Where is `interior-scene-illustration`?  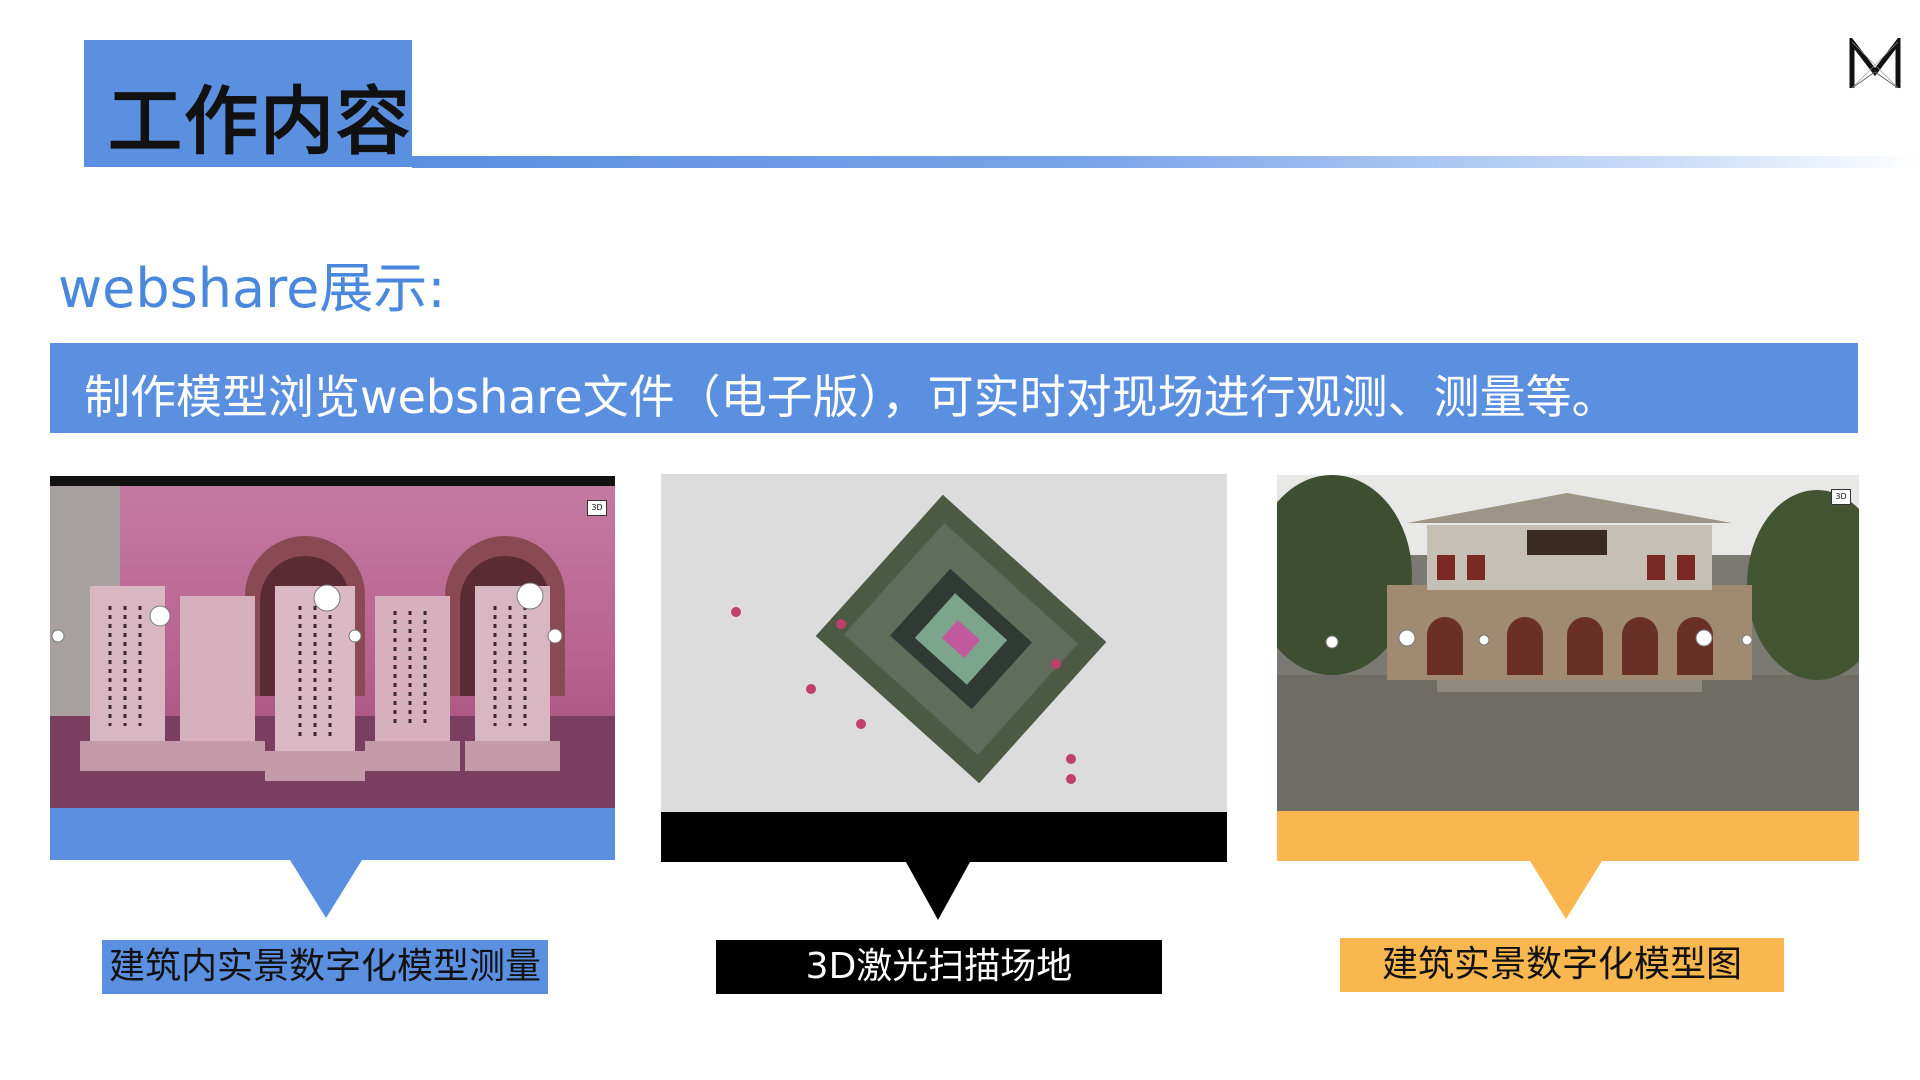
interior-scene-illustration is located at coordinates (332, 647).